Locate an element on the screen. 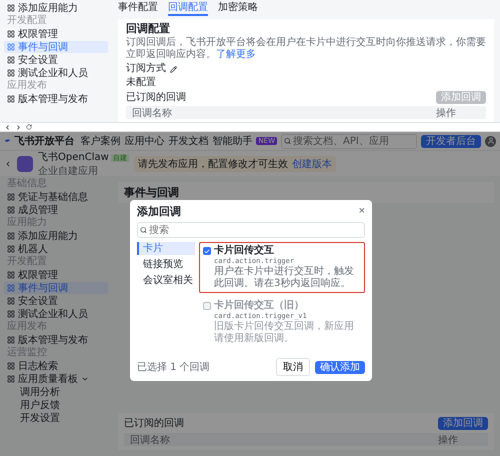 The height and width of the screenshot is (456, 500). sidebar-item: 事件与回调 is located at coordinates (56, 47).